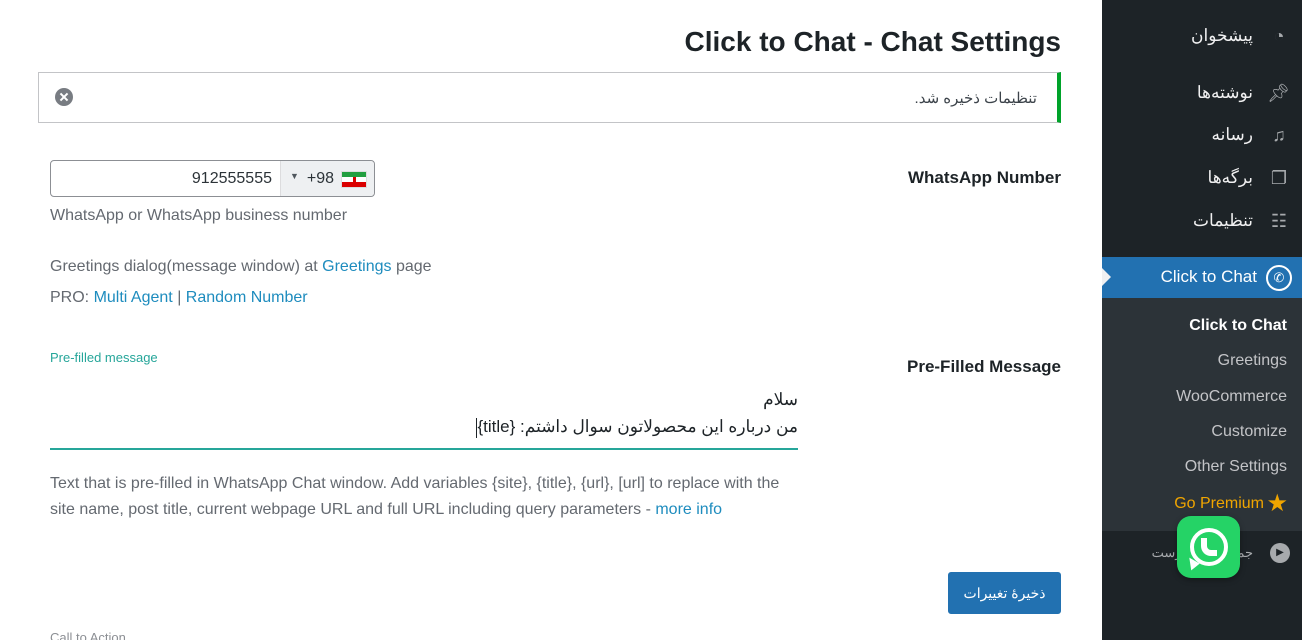 This screenshot has width=1302, height=640. What do you see at coordinates (1224, 92) in the screenshot?
I see `sidebar-item-label: نوشته‌ها` at bounding box center [1224, 92].